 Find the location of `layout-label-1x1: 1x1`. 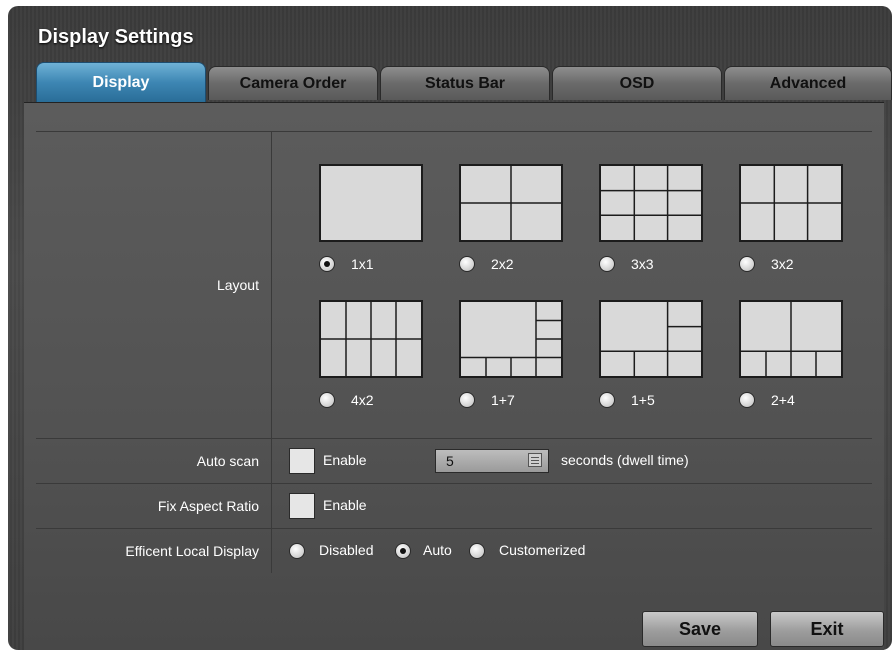

layout-label-1x1: 1x1 is located at coordinates (362, 264).